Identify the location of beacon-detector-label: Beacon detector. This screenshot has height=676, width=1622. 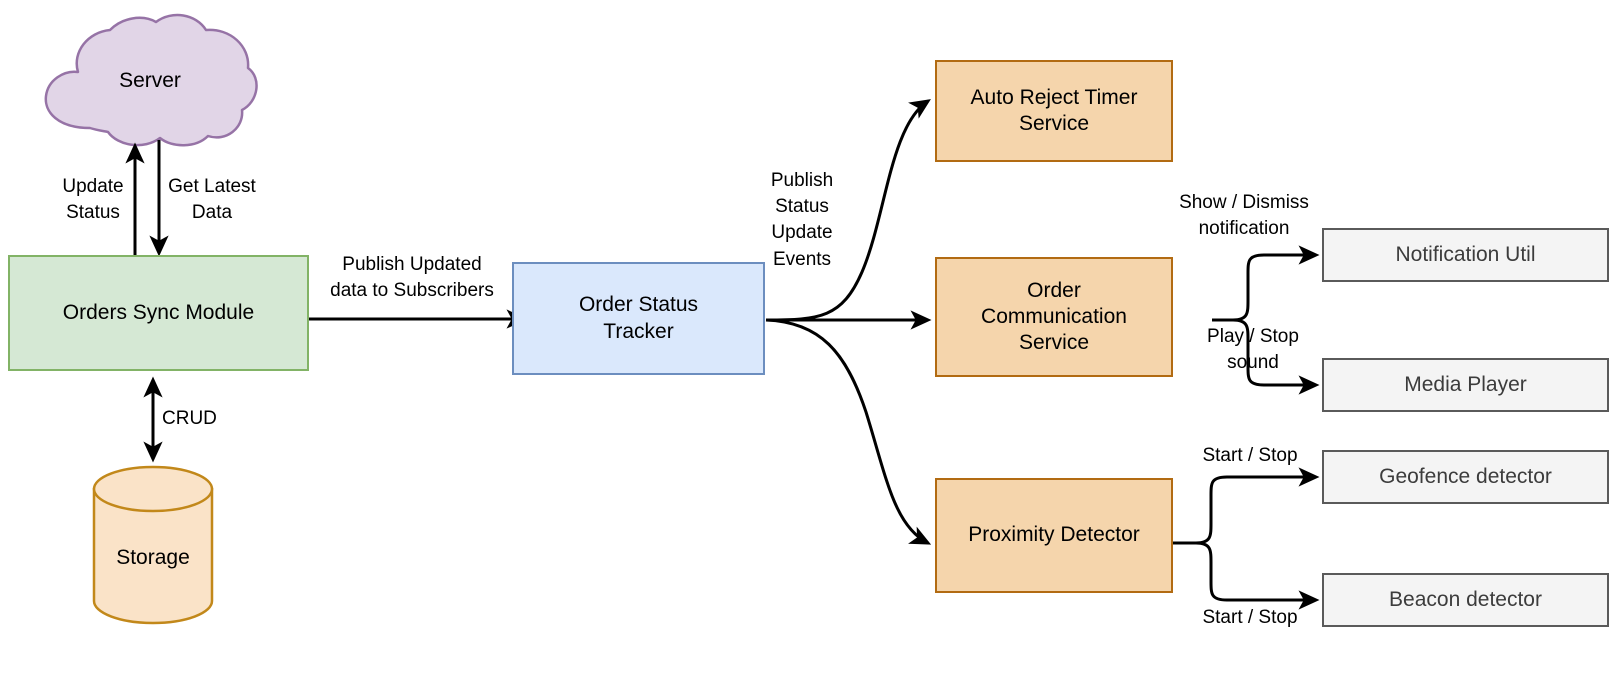
(1465, 599).